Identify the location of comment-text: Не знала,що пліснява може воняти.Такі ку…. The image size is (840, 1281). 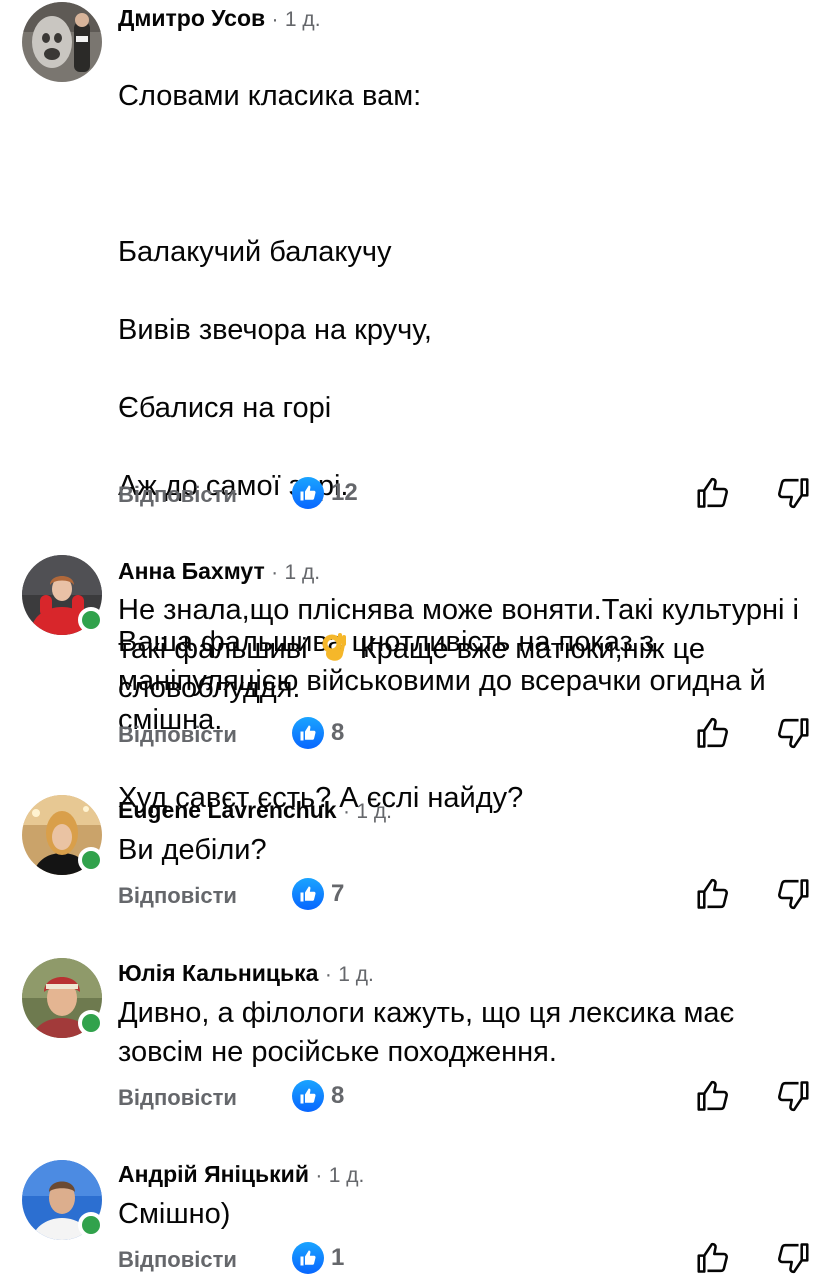
(468, 649).